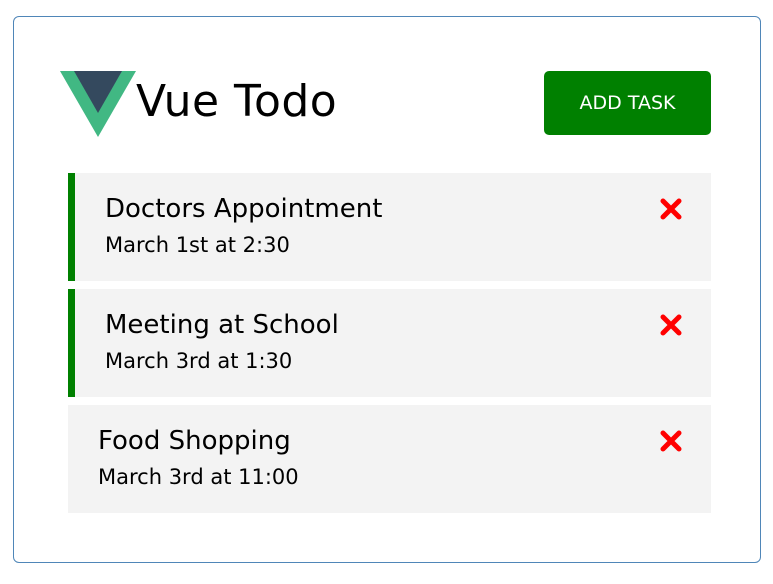 Image resolution: width=773 pixels, height=584 pixels. Describe the element at coordinates (244, 209) in the screenshot. I see `task-name: Doctors Appointment` at that location.